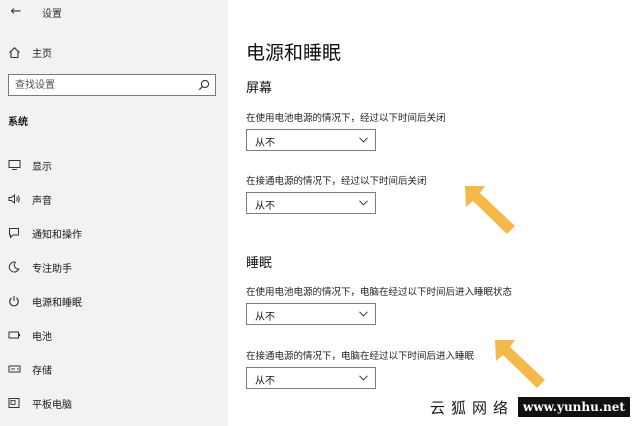 The width and height of the screenshot is (640, 426). What do you see at coordinates (360, 356) in the screenshot?
I see `sleep-plugged-label: 在接通电源的情况下，电脑在经过以下时间后进入睡眠` at bounding box center [360, 356].